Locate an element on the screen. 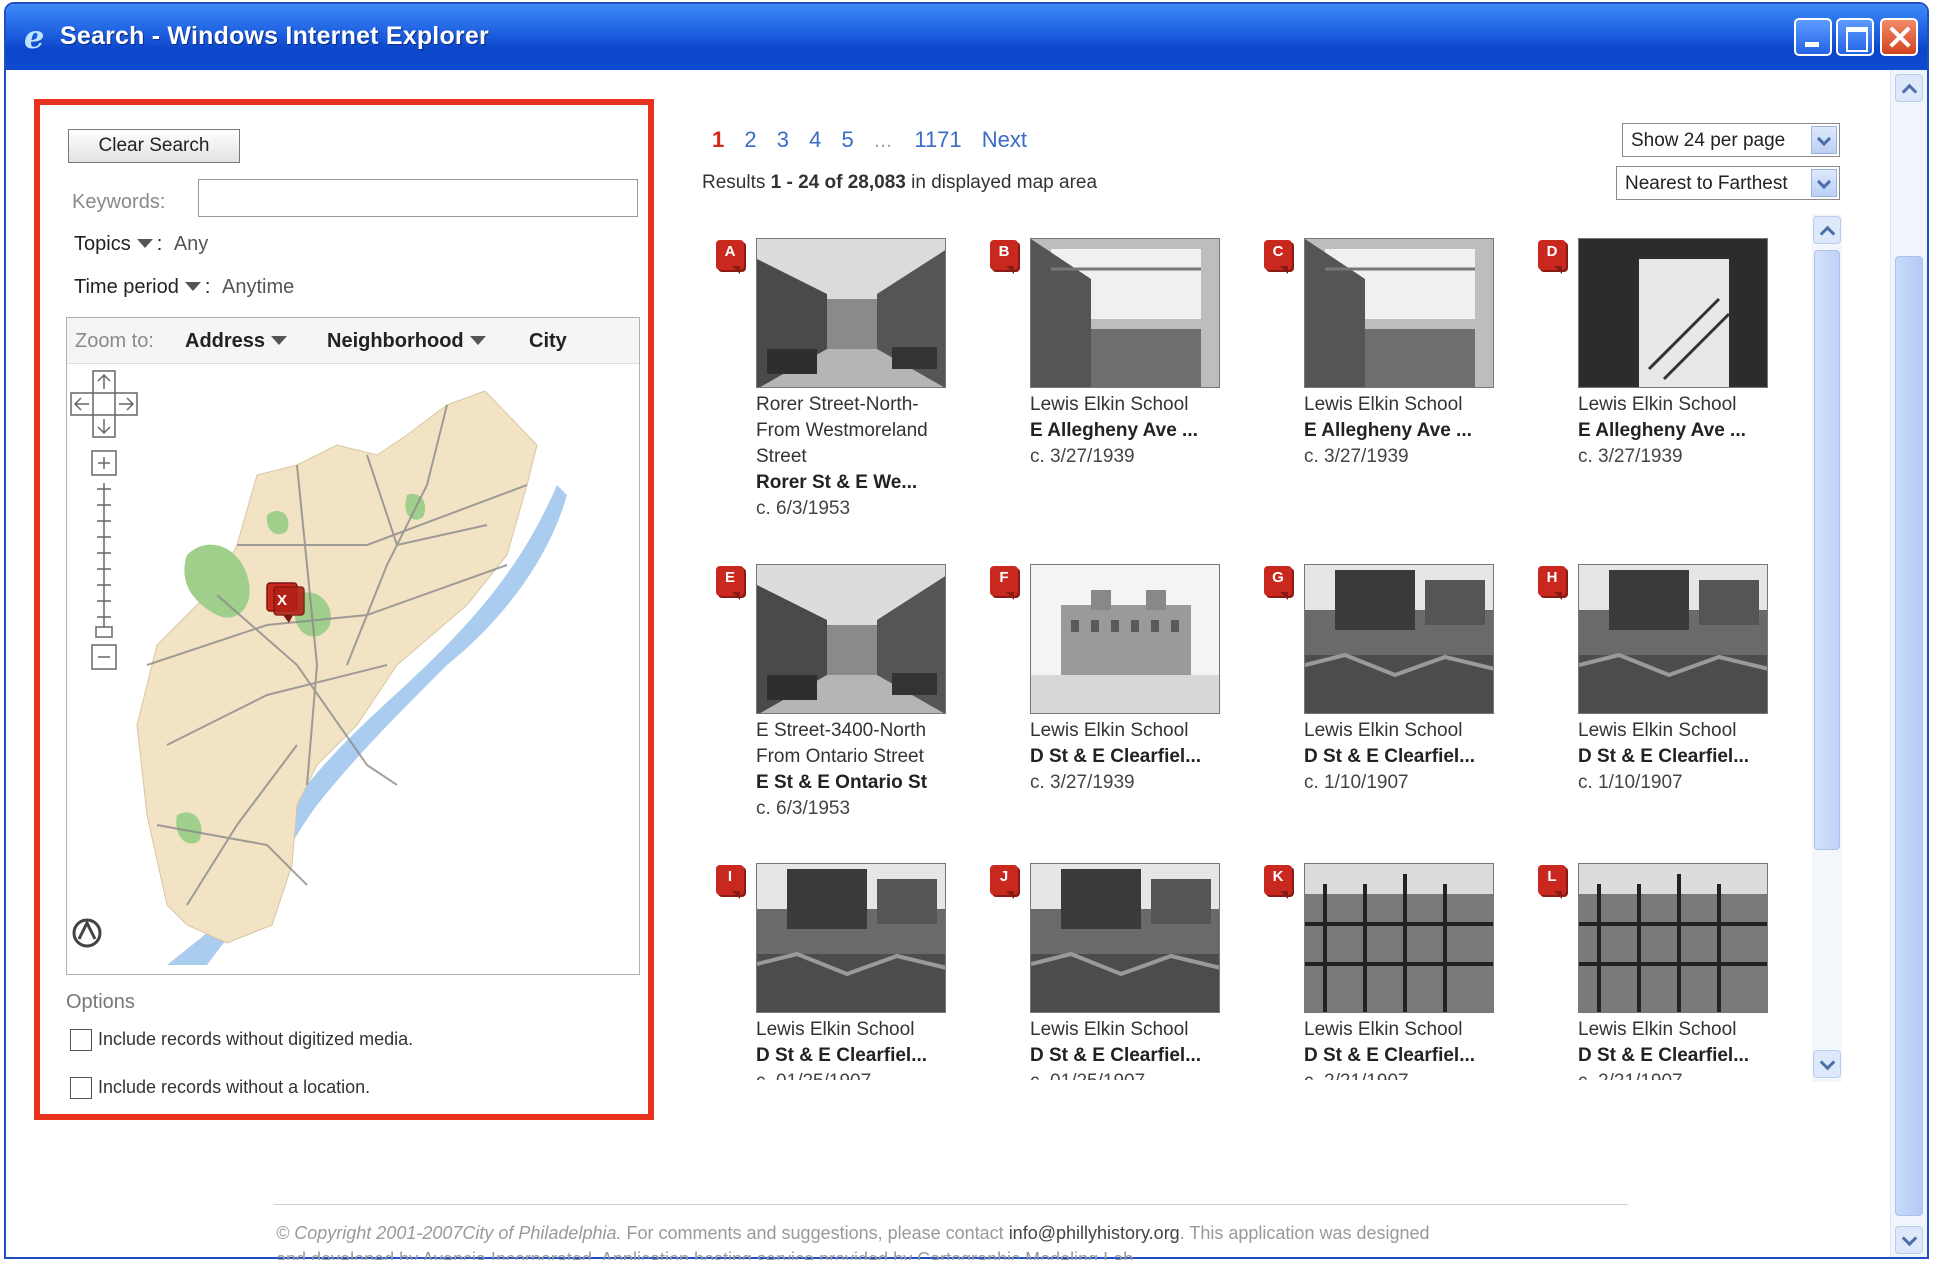 Image resolution: width=1933 pixels, height=1261 pixels. page-scroll-thumb is located at coordinates (1909, 736).